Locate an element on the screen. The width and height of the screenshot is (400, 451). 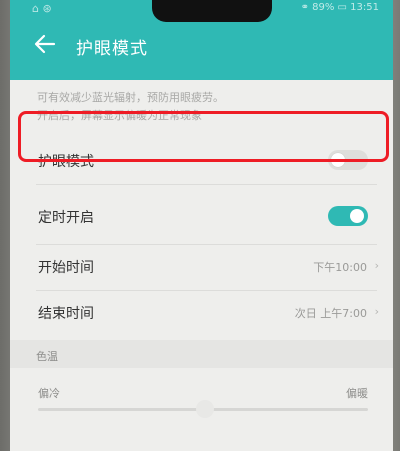
status-icons-right: ⚭ 89% ▭ 13:51 is located at coordinates (339, 7).